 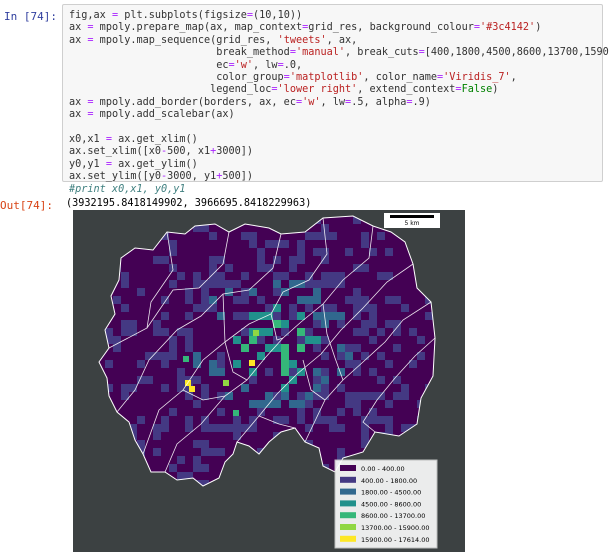 What do you see at coordinates (393, 516) in the screenshot?
I see `legend-label: 8600.00 - 13700.00` at bounding box center [393, 516].